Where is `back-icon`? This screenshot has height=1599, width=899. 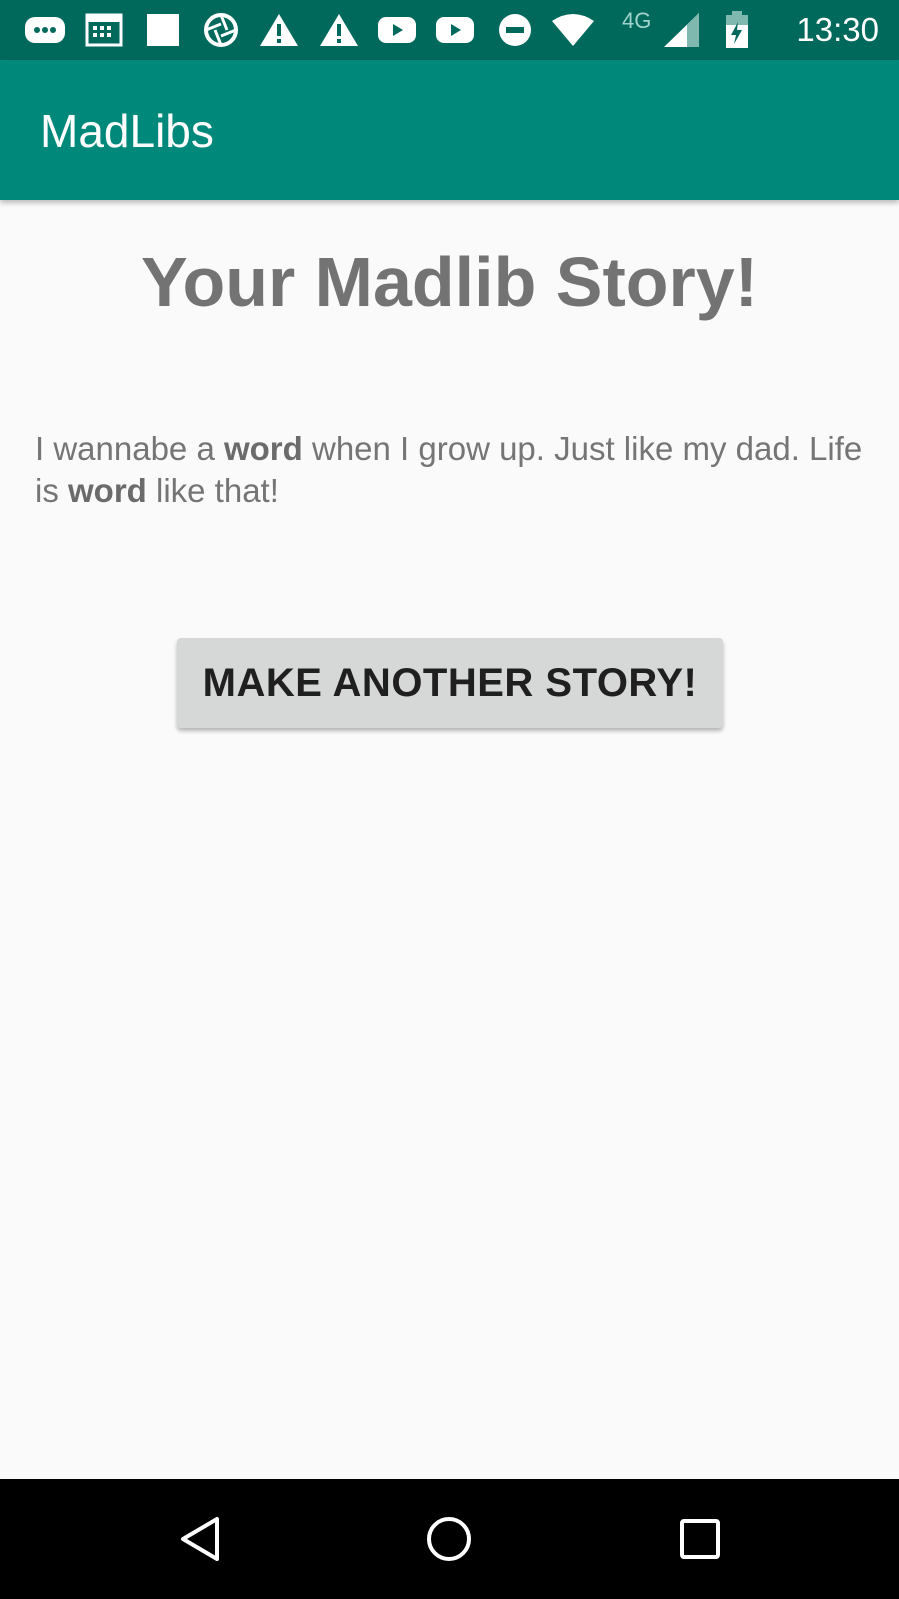
back-icon is located at coordinates (200, 1539).